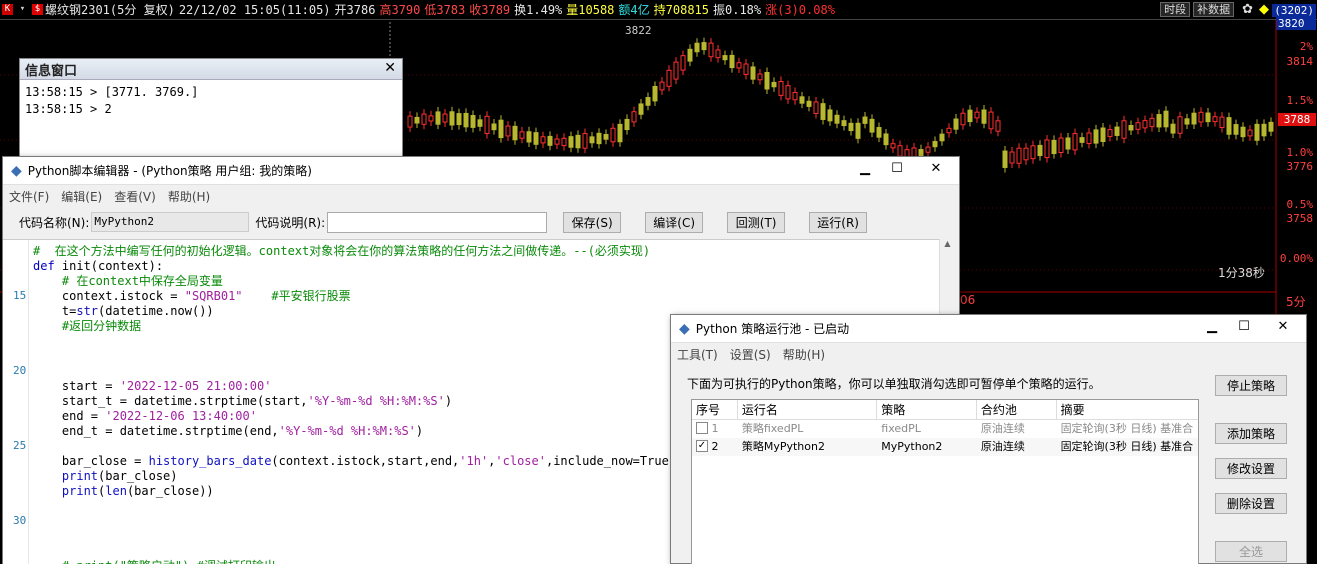 The height and width of the screenshot is (564, 1317). I want to click on select-all-button: 全选, so click(1251, 551).